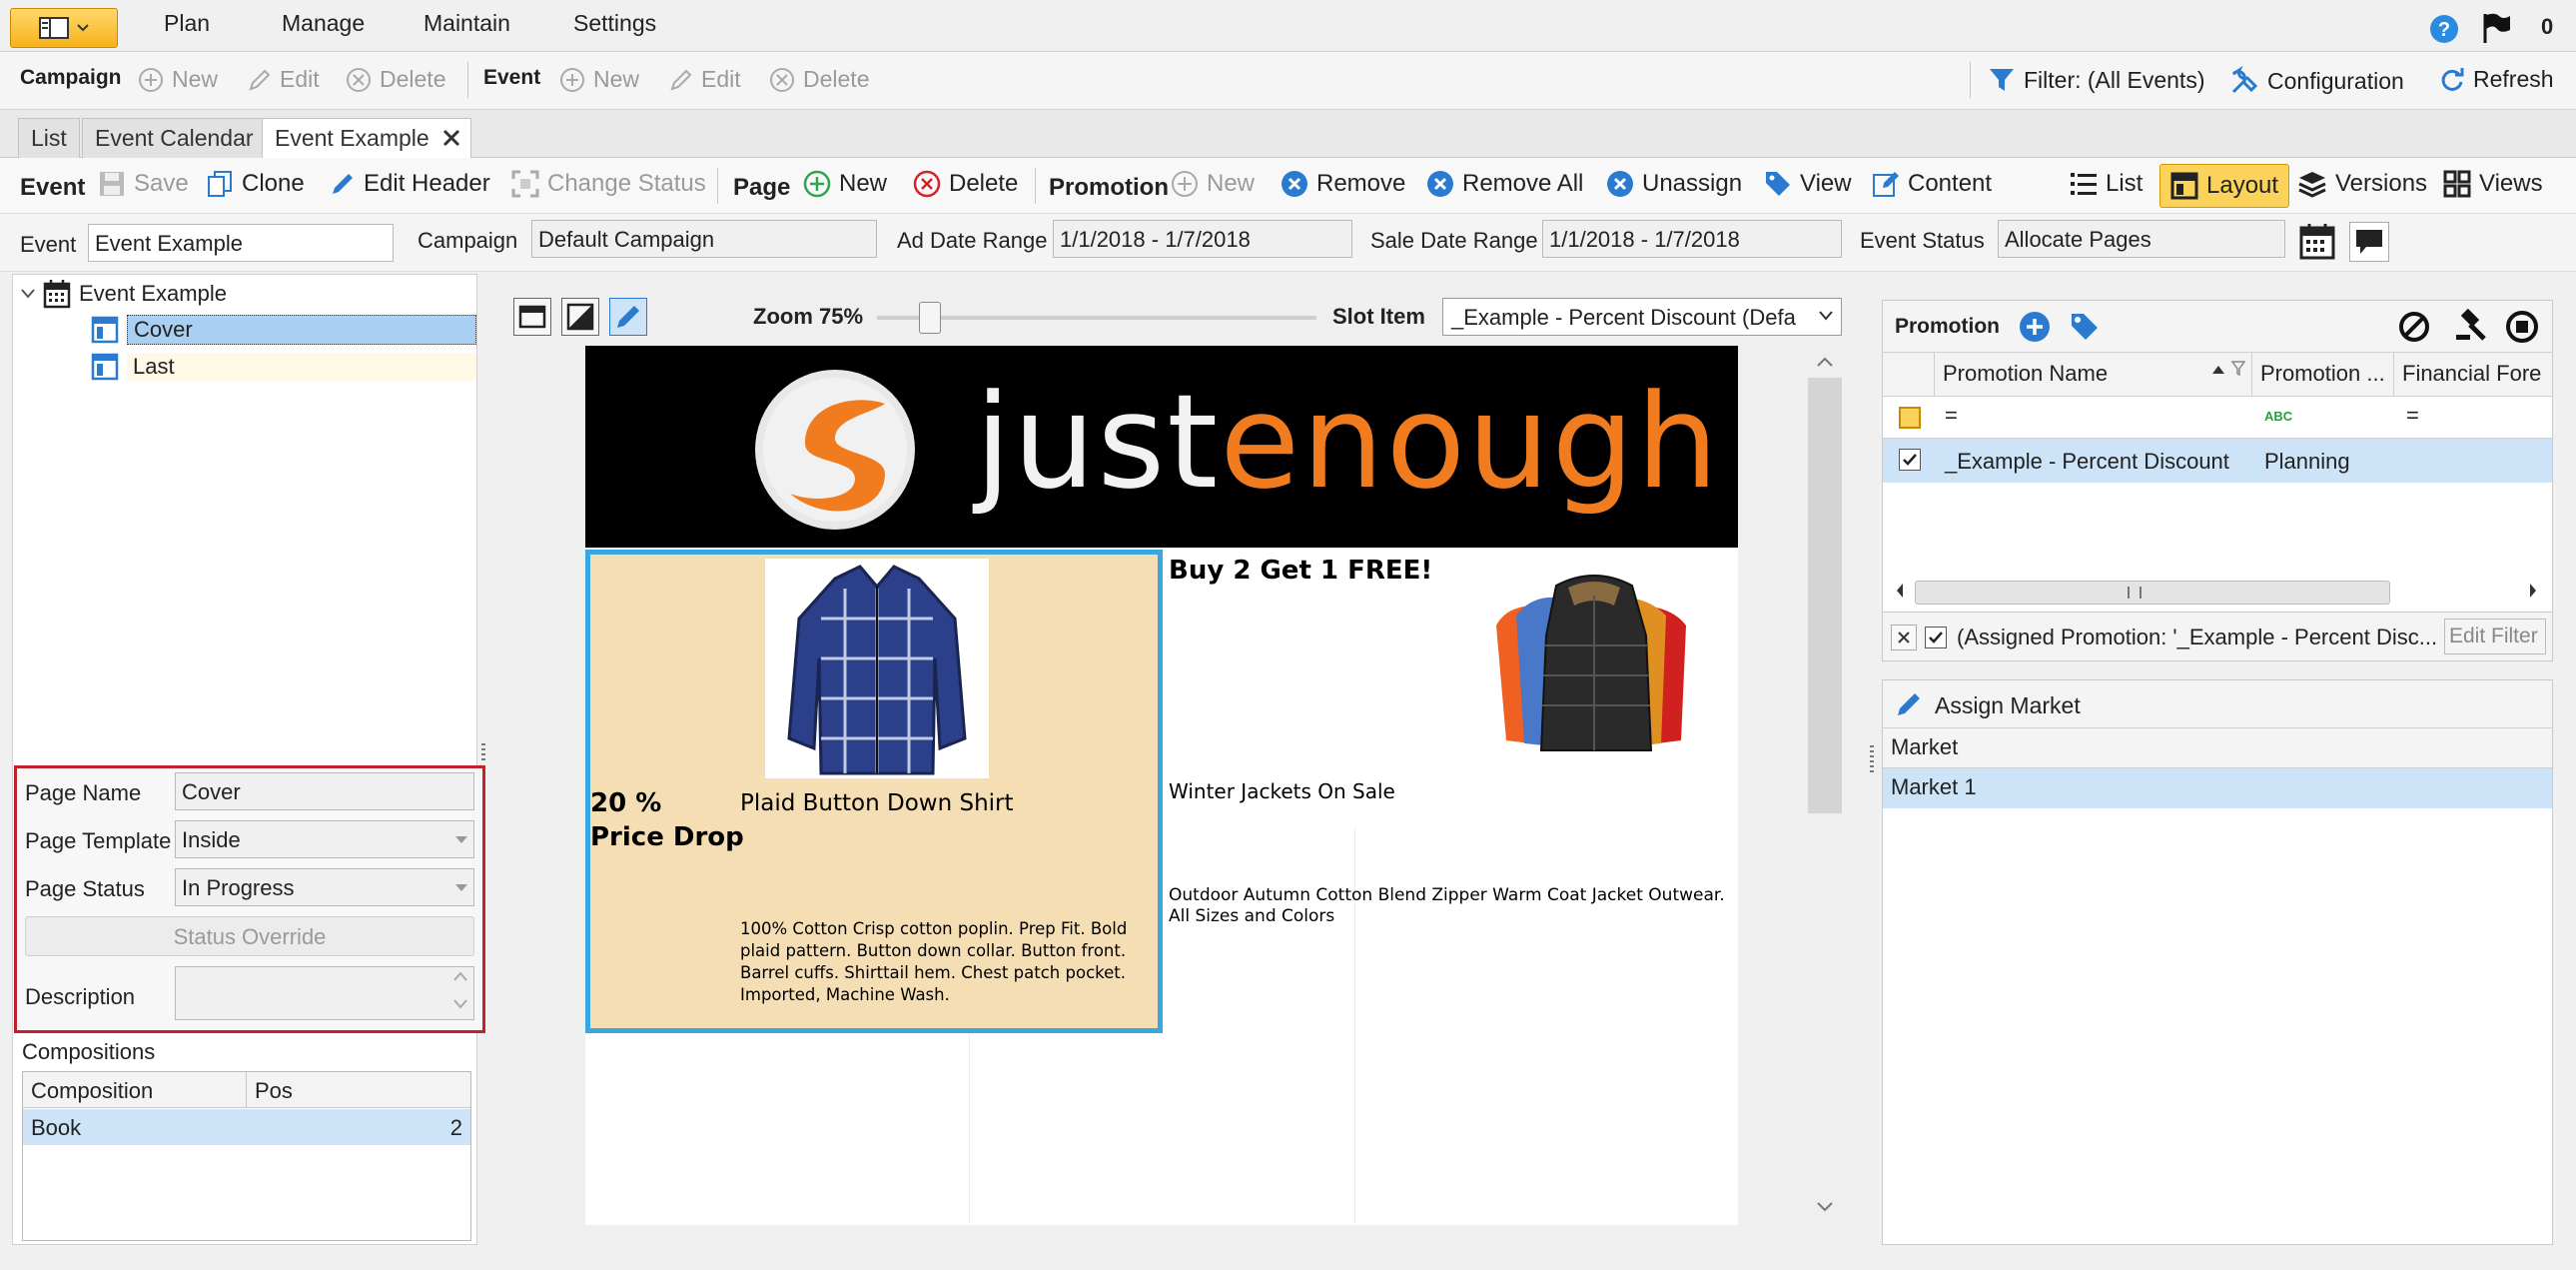 This screenshot has width=2576, height=1270. What do you see at coordinates (256, 184) in the screenshot?
I see `clone-button: Clone` at bounding box center [256, 184].